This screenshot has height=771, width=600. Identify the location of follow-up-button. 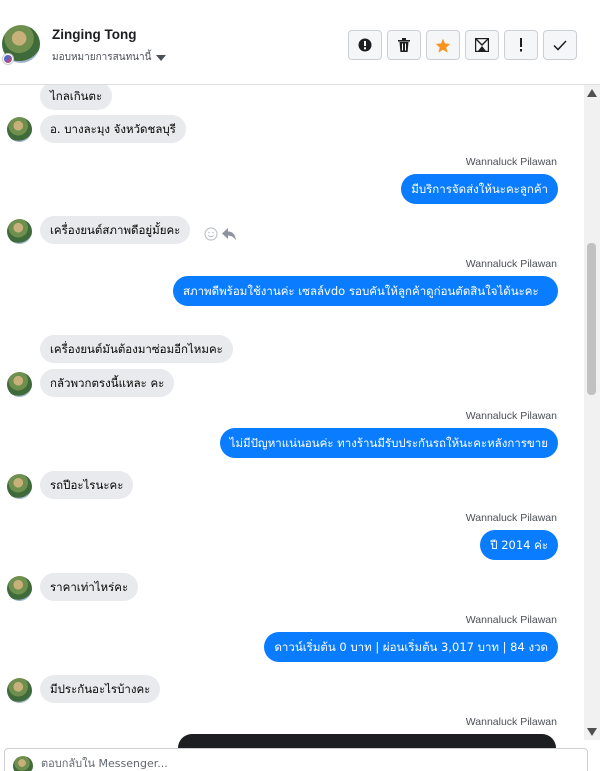
(521, 45).